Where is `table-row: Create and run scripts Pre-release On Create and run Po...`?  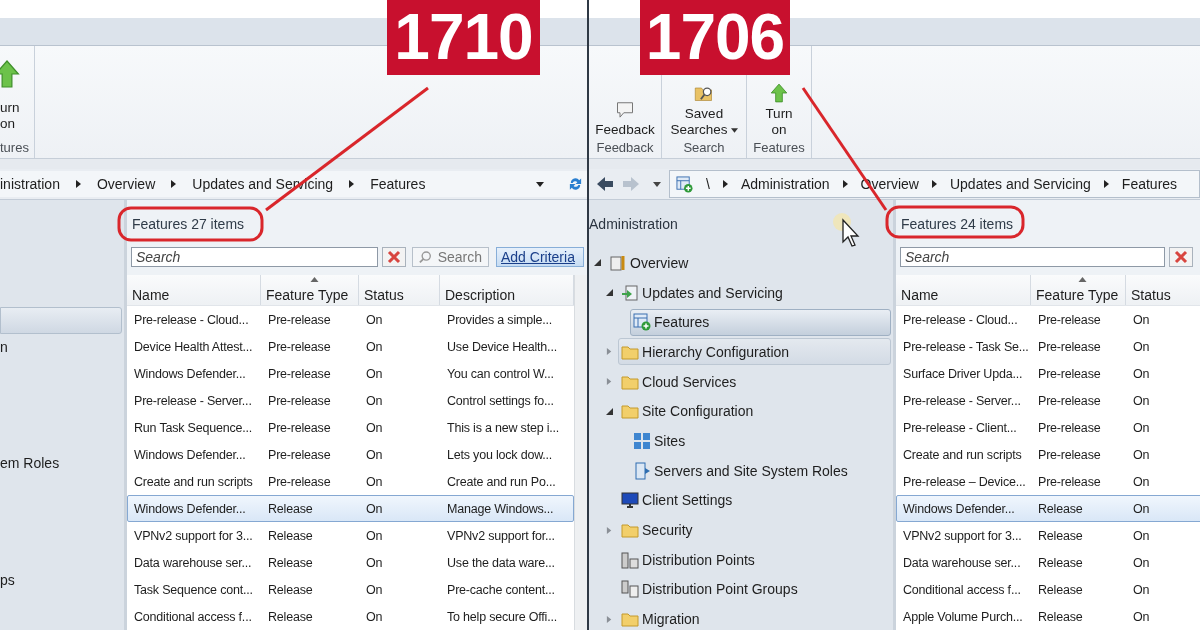
table-row: Create and run scripts Pre-release On Create and run Po... is located at coordinates (350, 481).